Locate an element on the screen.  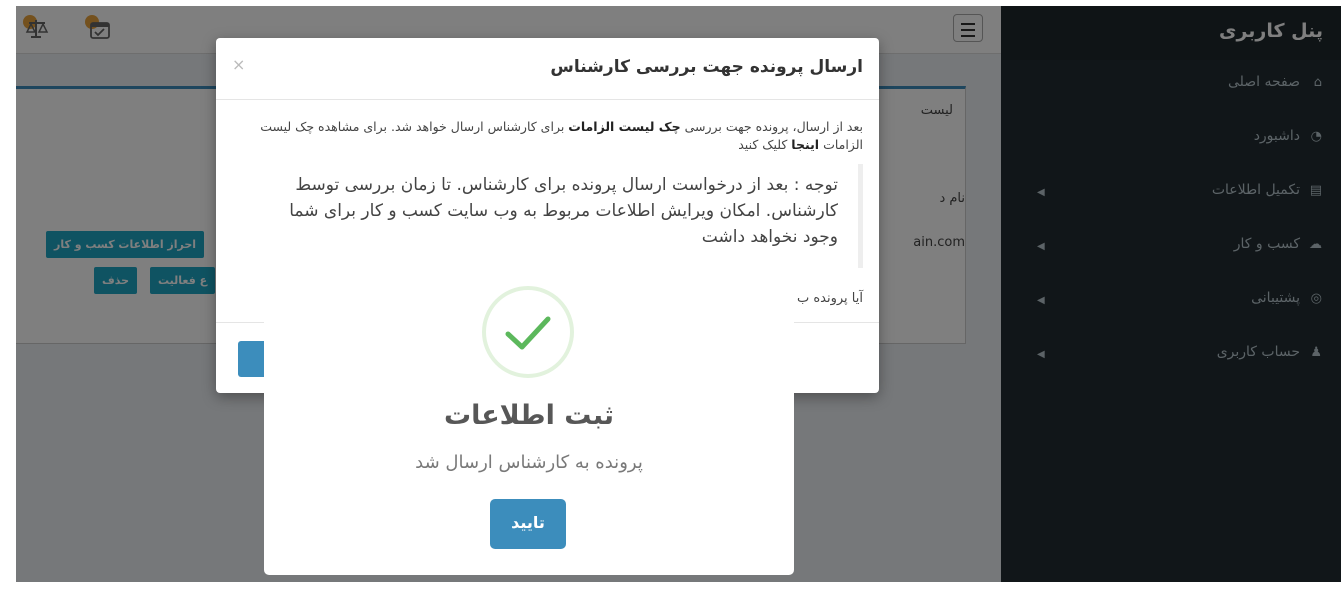
success-check-icon is located at coordinates (528, 332).